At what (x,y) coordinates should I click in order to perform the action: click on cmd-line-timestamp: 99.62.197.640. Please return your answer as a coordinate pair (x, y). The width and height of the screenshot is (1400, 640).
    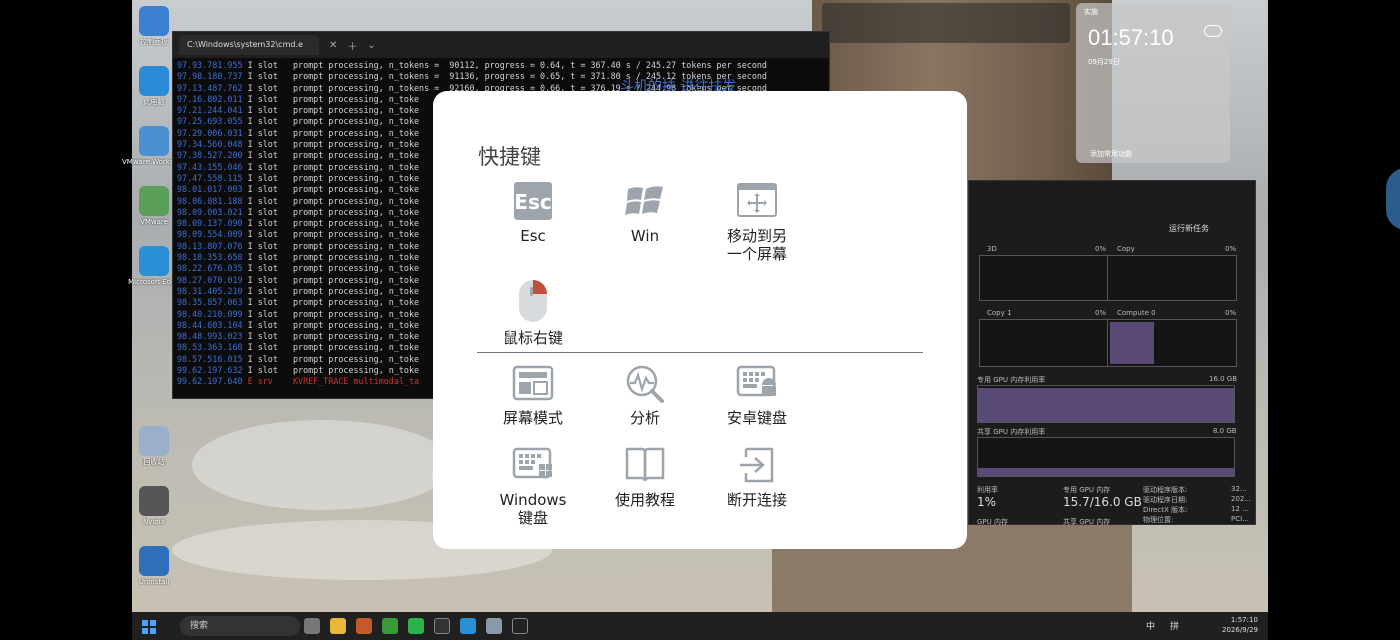
    Looking at the image, I should click on (210, 381).